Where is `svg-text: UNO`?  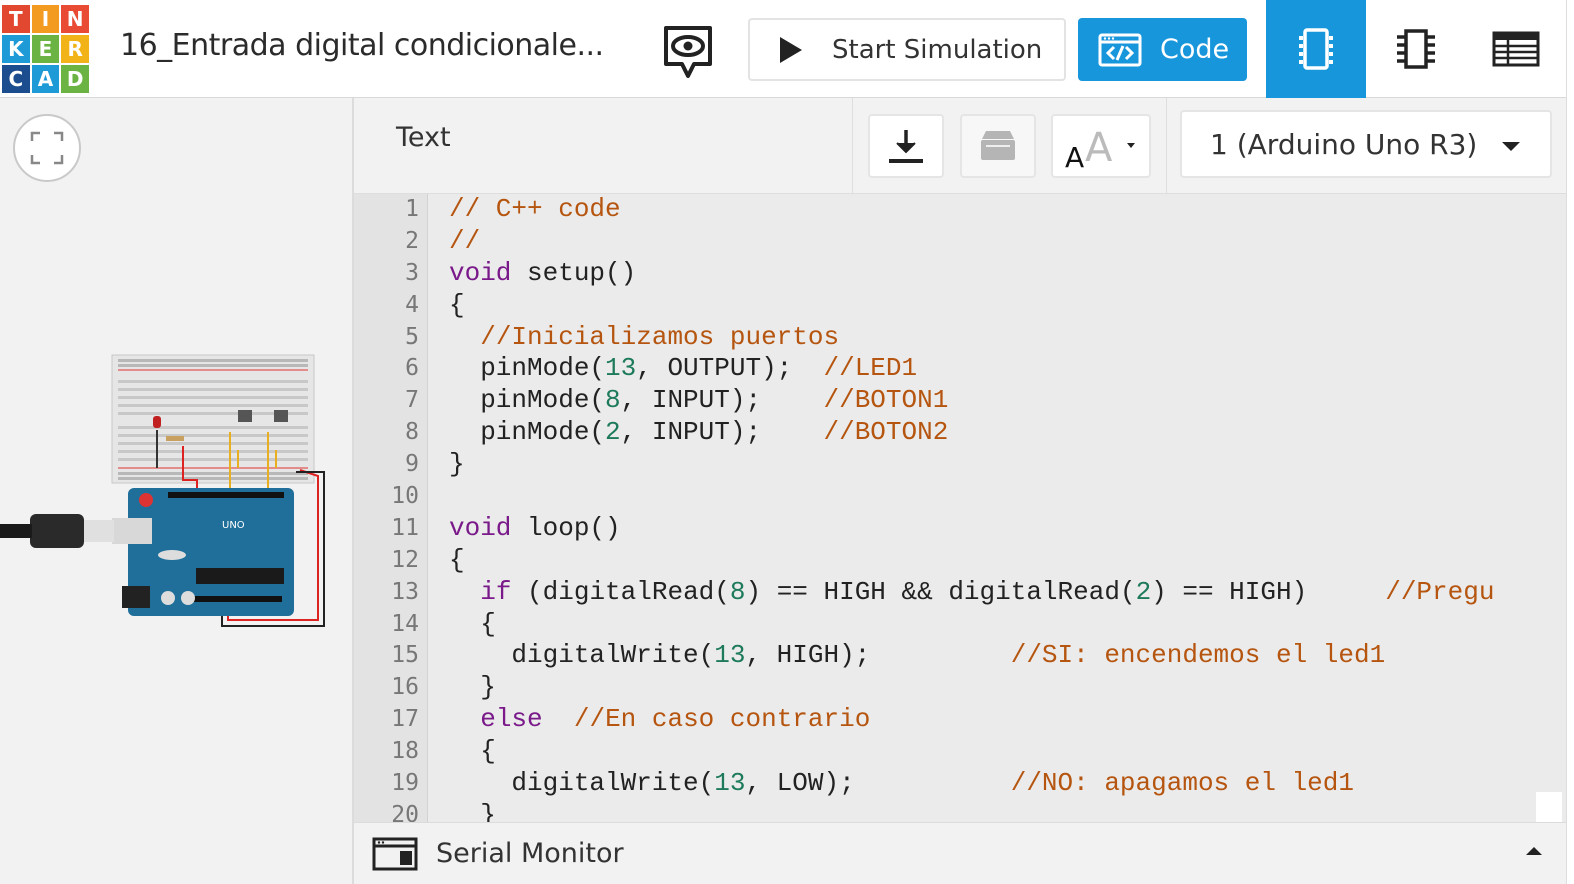
svg-text: UNO is located at coordinates (233, 525).